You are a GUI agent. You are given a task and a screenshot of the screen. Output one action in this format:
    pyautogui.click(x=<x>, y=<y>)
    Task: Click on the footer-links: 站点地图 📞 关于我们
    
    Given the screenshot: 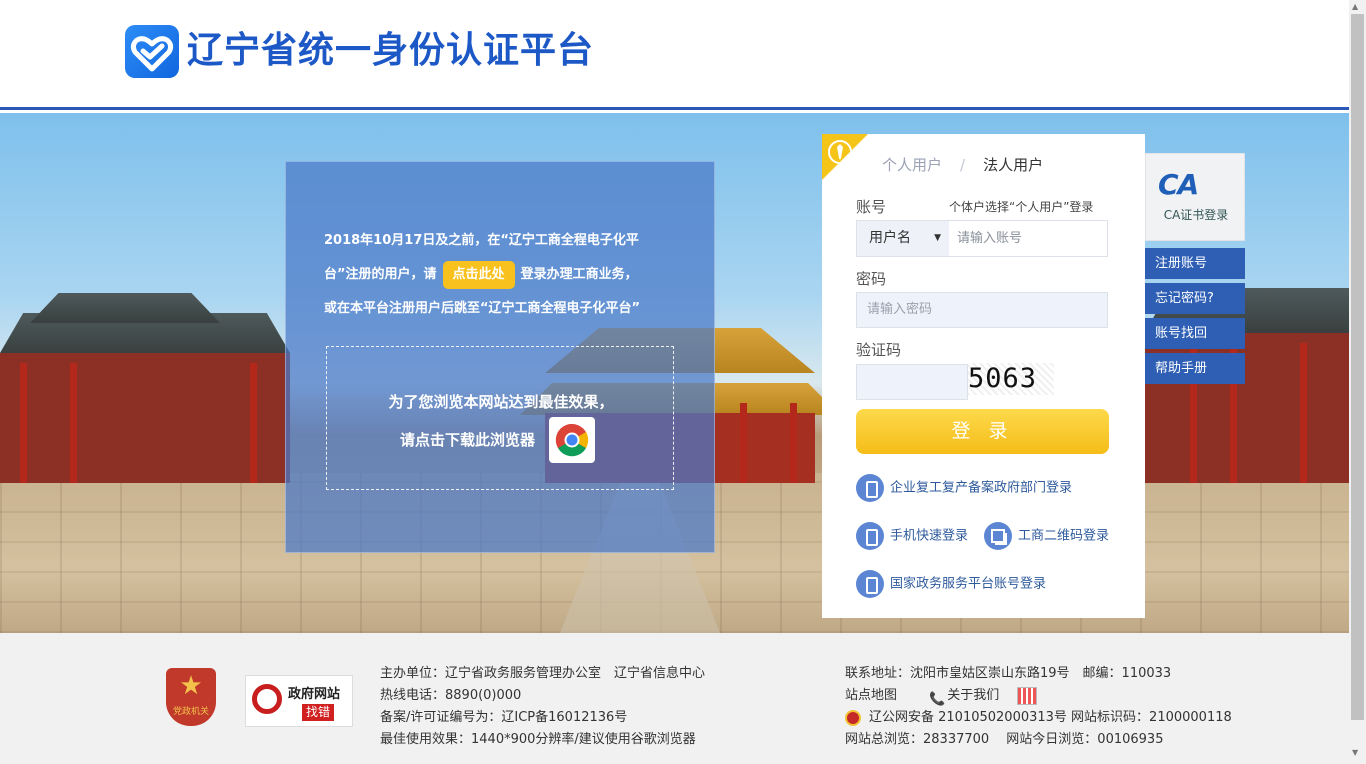 What is the action you would take?
    pyautogui.click(x=941, y=696)
    